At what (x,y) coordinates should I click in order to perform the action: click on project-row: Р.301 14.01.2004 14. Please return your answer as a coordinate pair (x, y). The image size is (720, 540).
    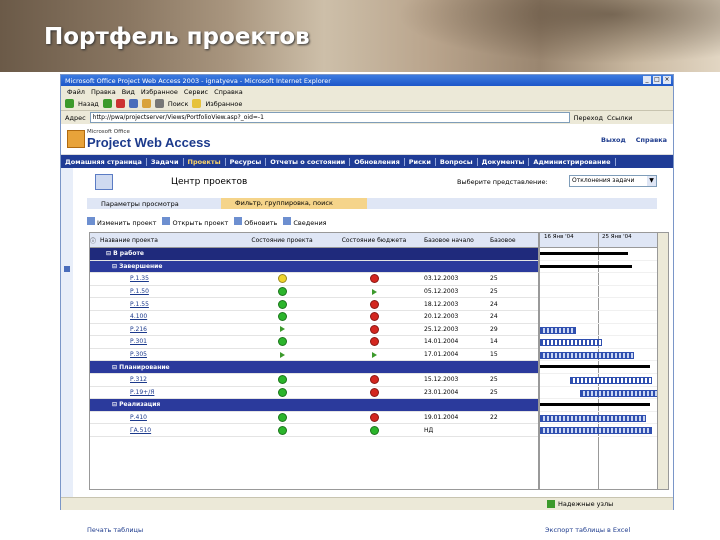
    Looking at the image, I should click on (314, 342).